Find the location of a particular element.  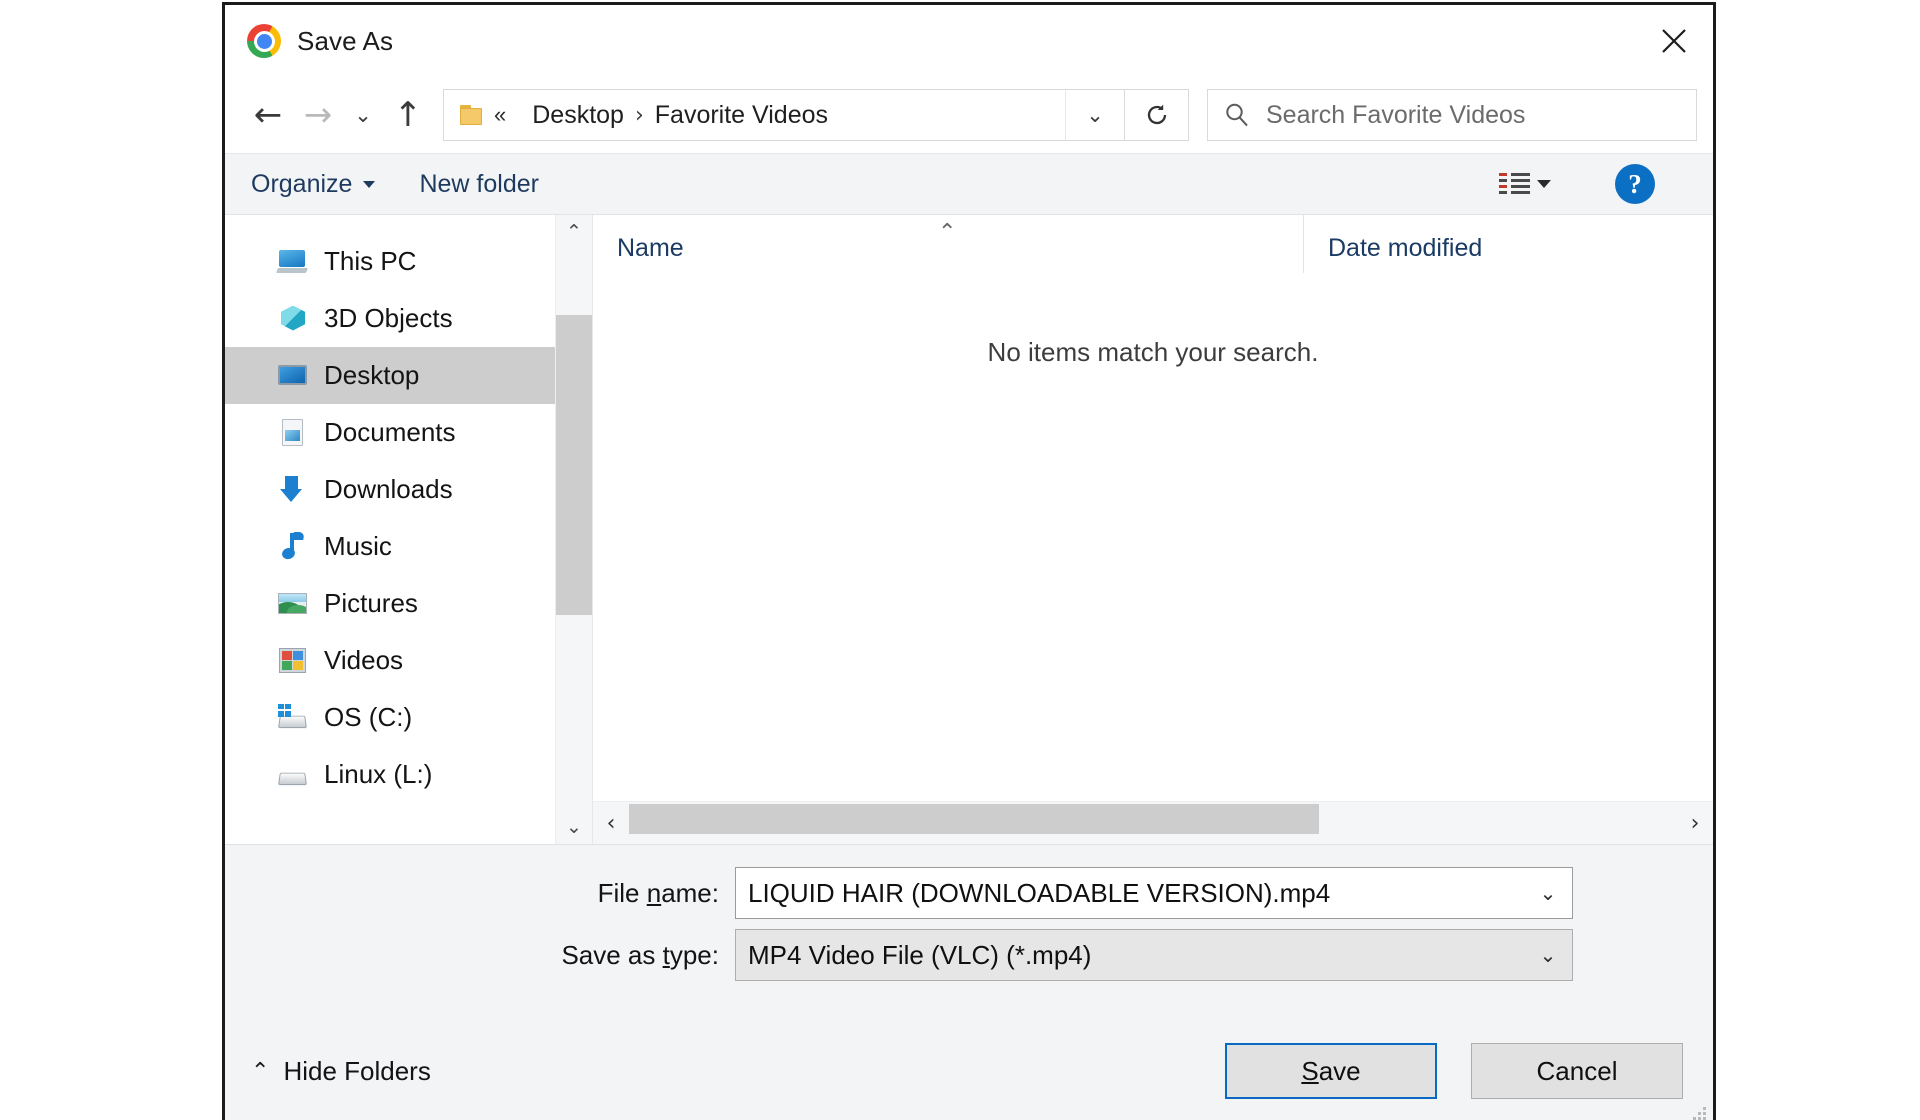

new-folder-label: New folder is located at coordinates (479, 183).